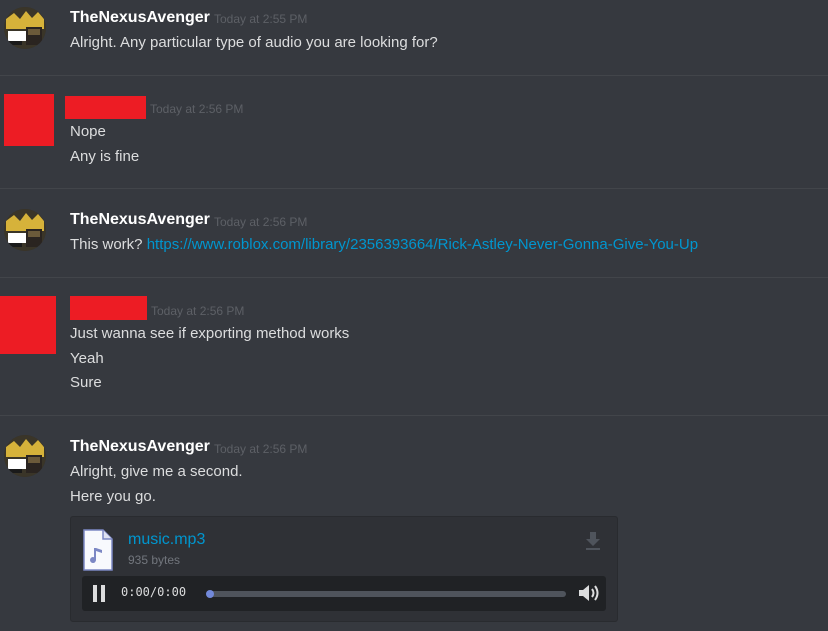 The image size is (828, 631). I want to click on message-text: Just wanna see if exporting method works, so click(210, 333).